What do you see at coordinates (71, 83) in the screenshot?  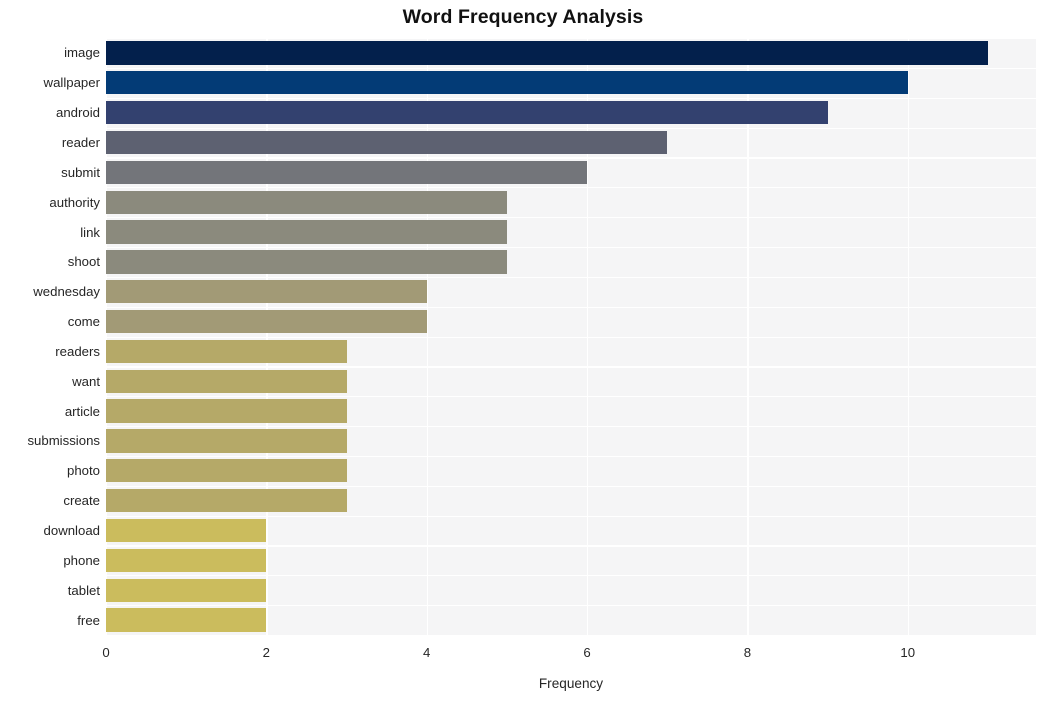 I see `y-axis-tick-label: wallpaper` at bounding box center [71, 83].